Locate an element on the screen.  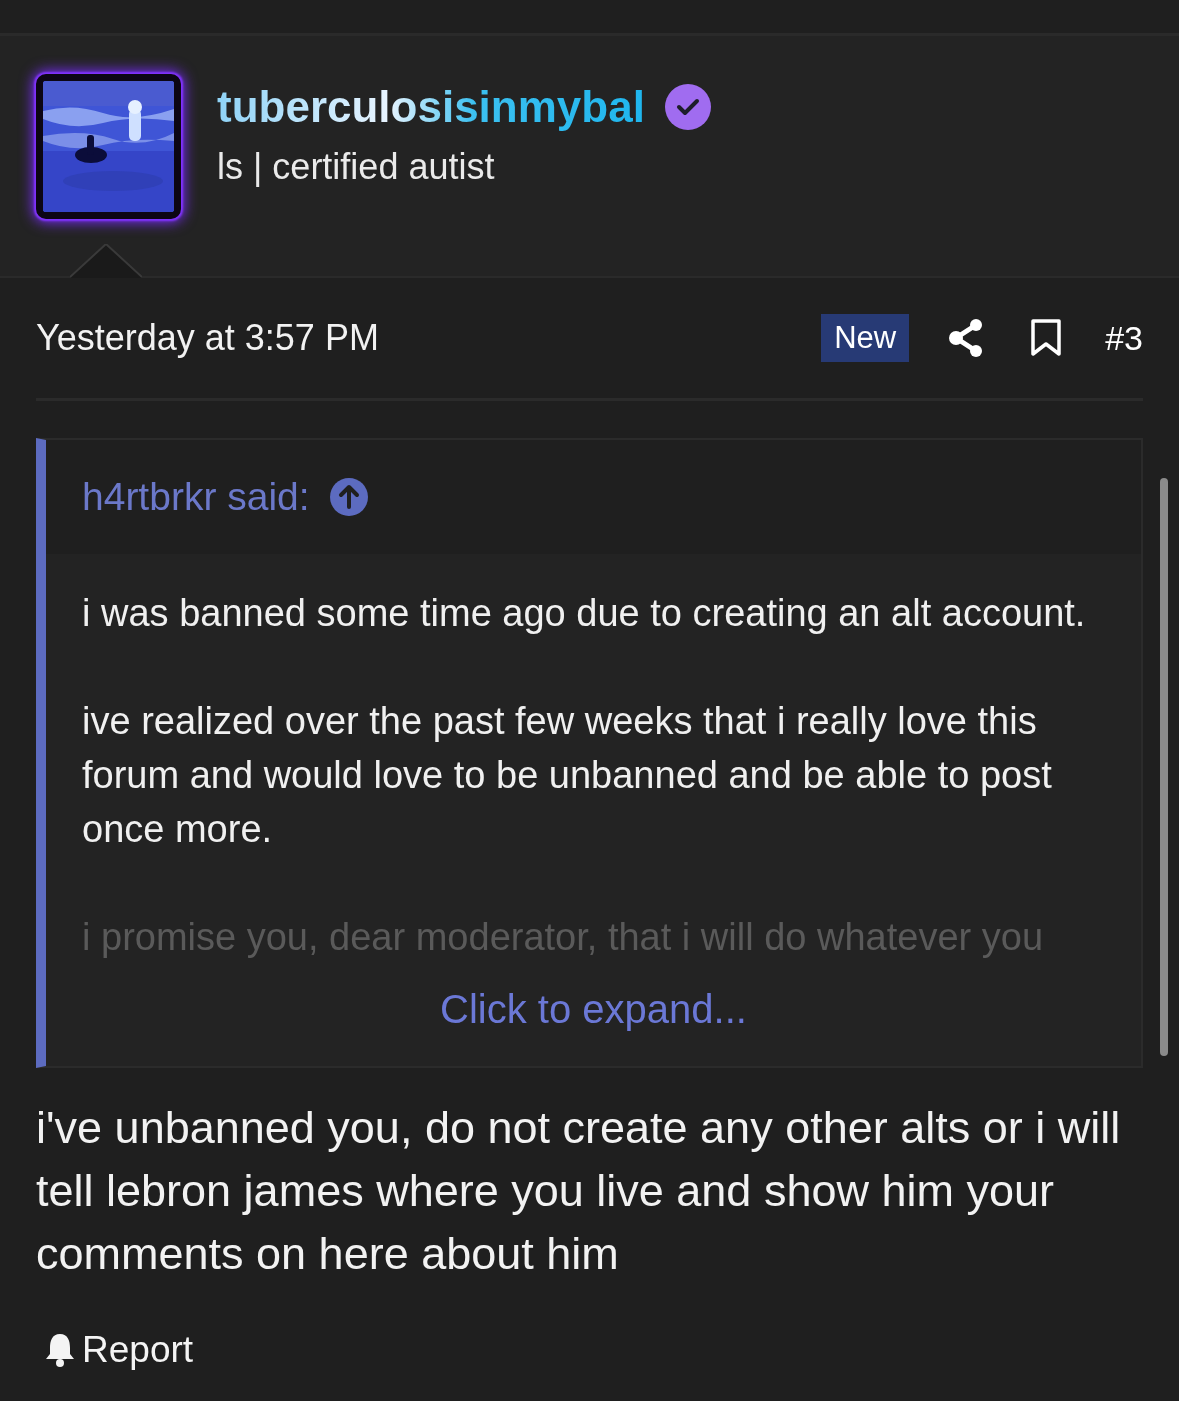
avatar is located at coordinates (108, 146).